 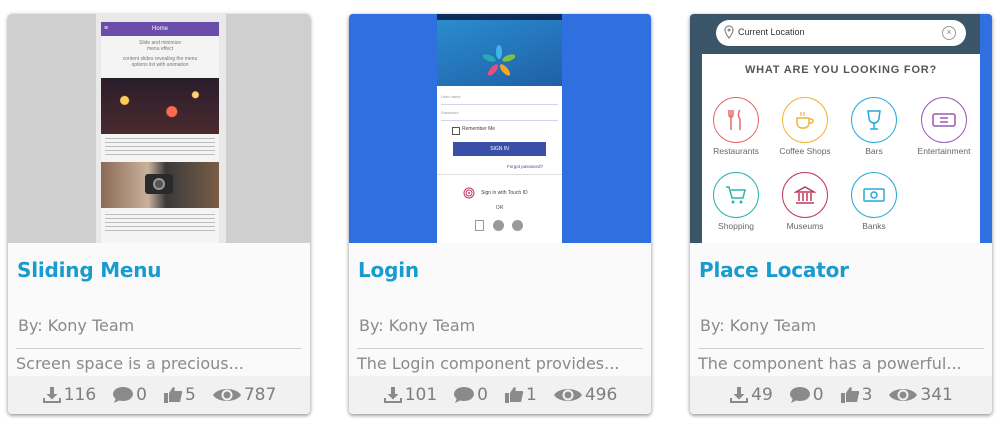 I want to click on password-field: Password, so click(x=499, y=113).